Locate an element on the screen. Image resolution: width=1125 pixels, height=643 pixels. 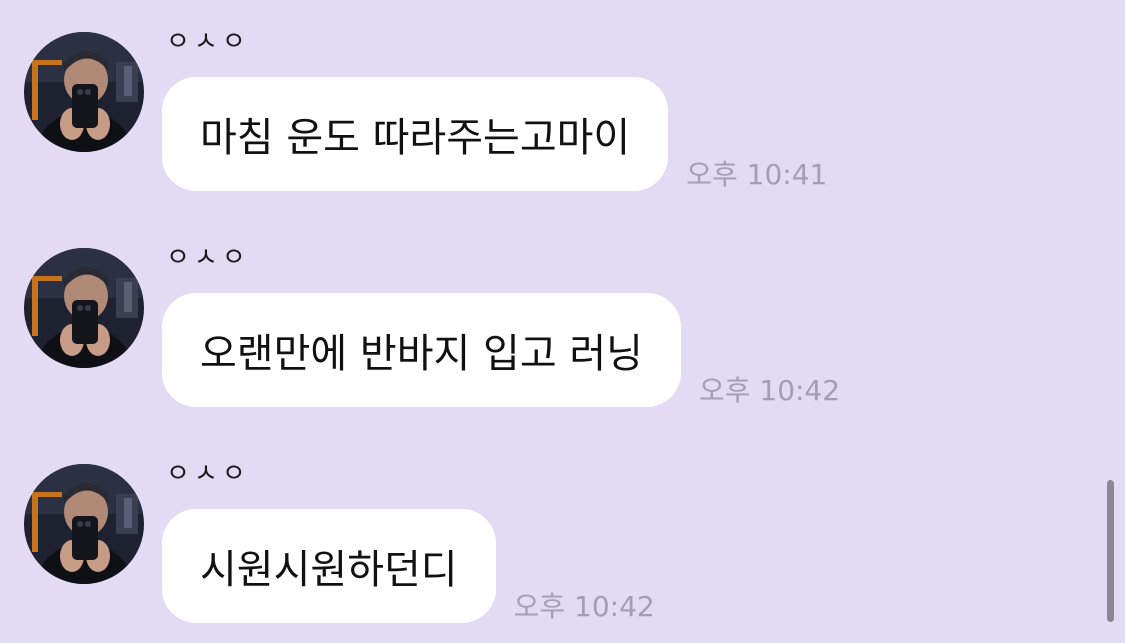
message-bubble: 마침 운도 따라주는고마이 is located at coordinates (415, 134).